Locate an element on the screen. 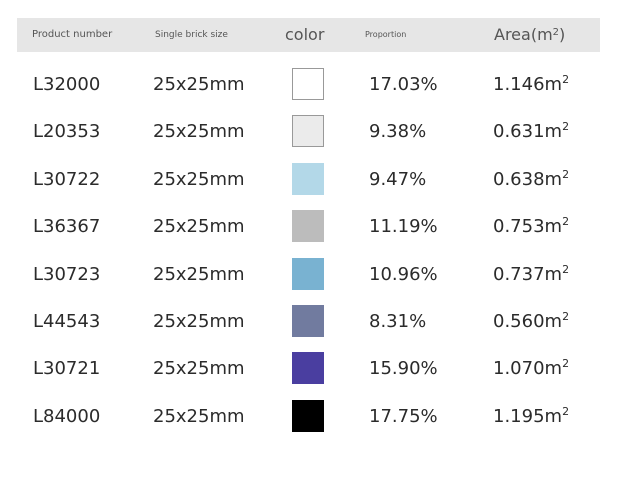 This screenshot has width=621, height=477. header-area-label: Area(m is located at coordinates (523, 34).